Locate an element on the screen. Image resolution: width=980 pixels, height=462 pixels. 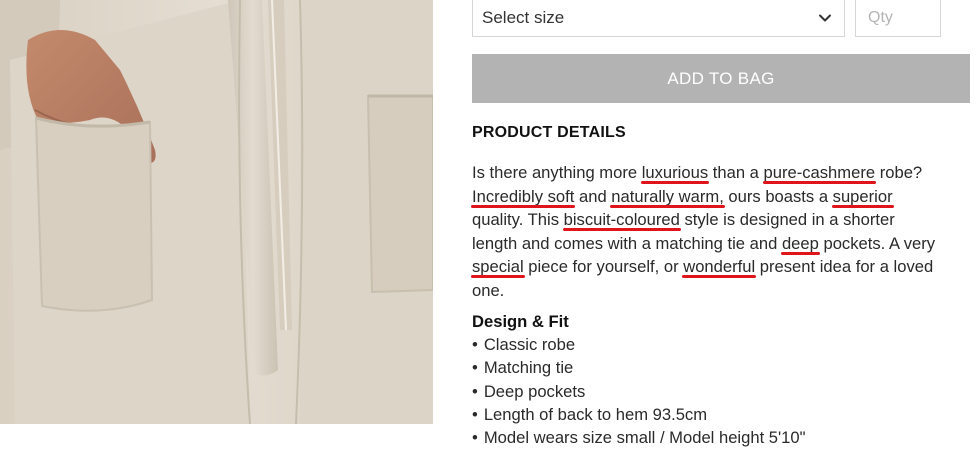
description-text: ours boasts a is located at coordinates (778, 196).